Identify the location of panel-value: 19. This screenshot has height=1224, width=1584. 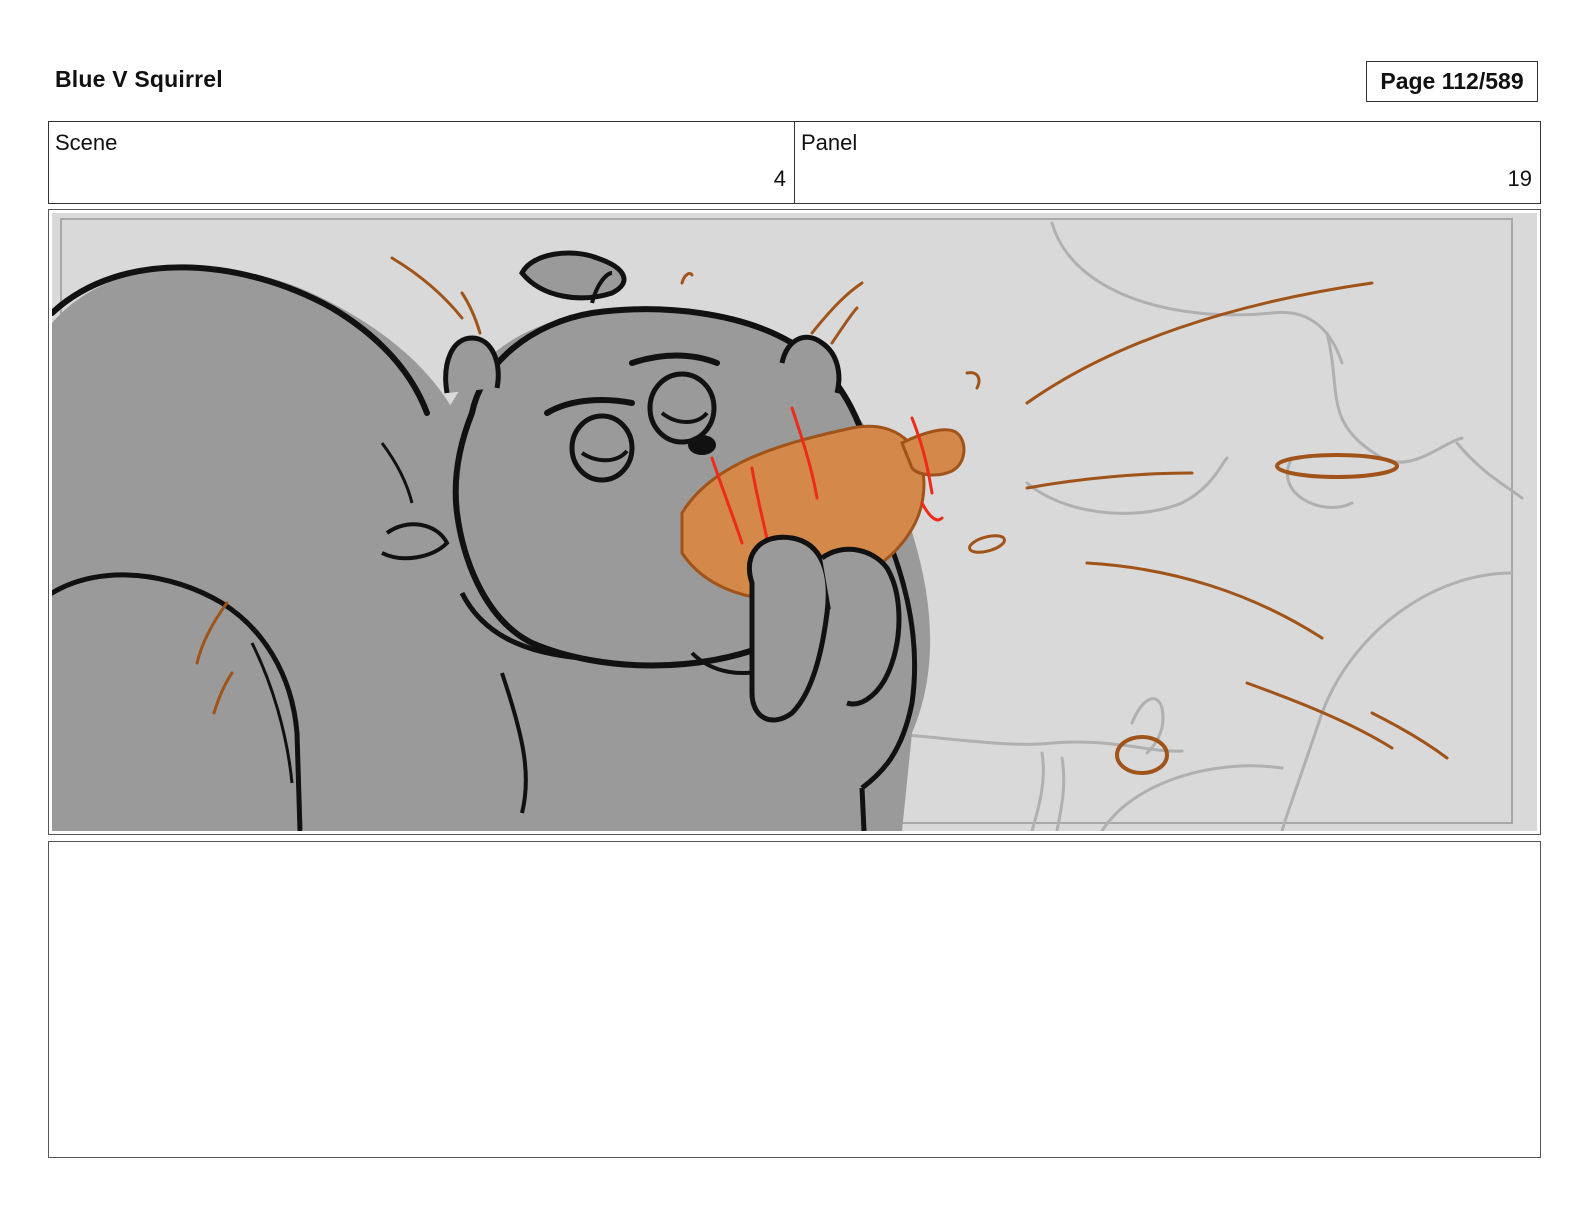
(1519, 178).